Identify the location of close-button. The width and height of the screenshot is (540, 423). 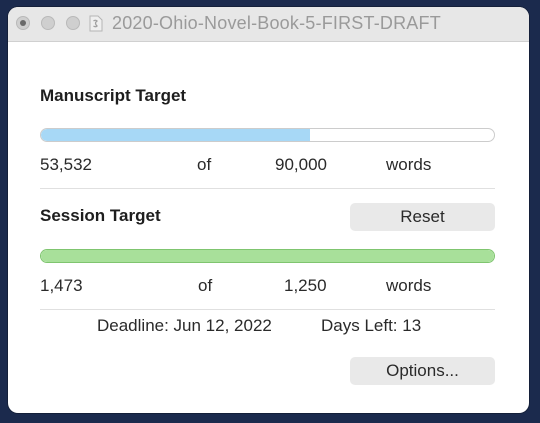
(23, 23).